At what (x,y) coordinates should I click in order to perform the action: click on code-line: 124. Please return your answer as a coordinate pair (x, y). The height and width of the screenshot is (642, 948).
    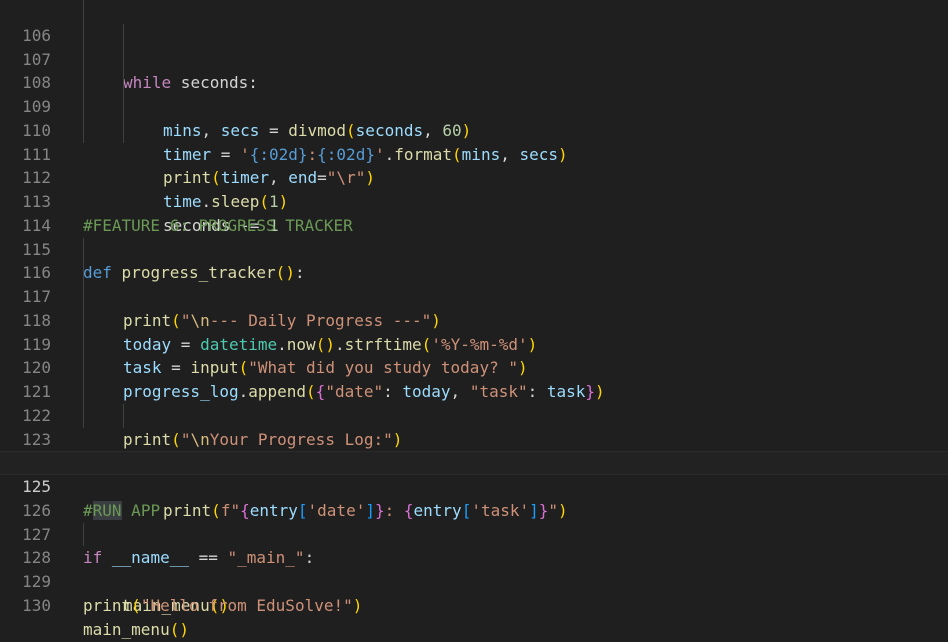
    Looking at the image, I should click on (474, 450).